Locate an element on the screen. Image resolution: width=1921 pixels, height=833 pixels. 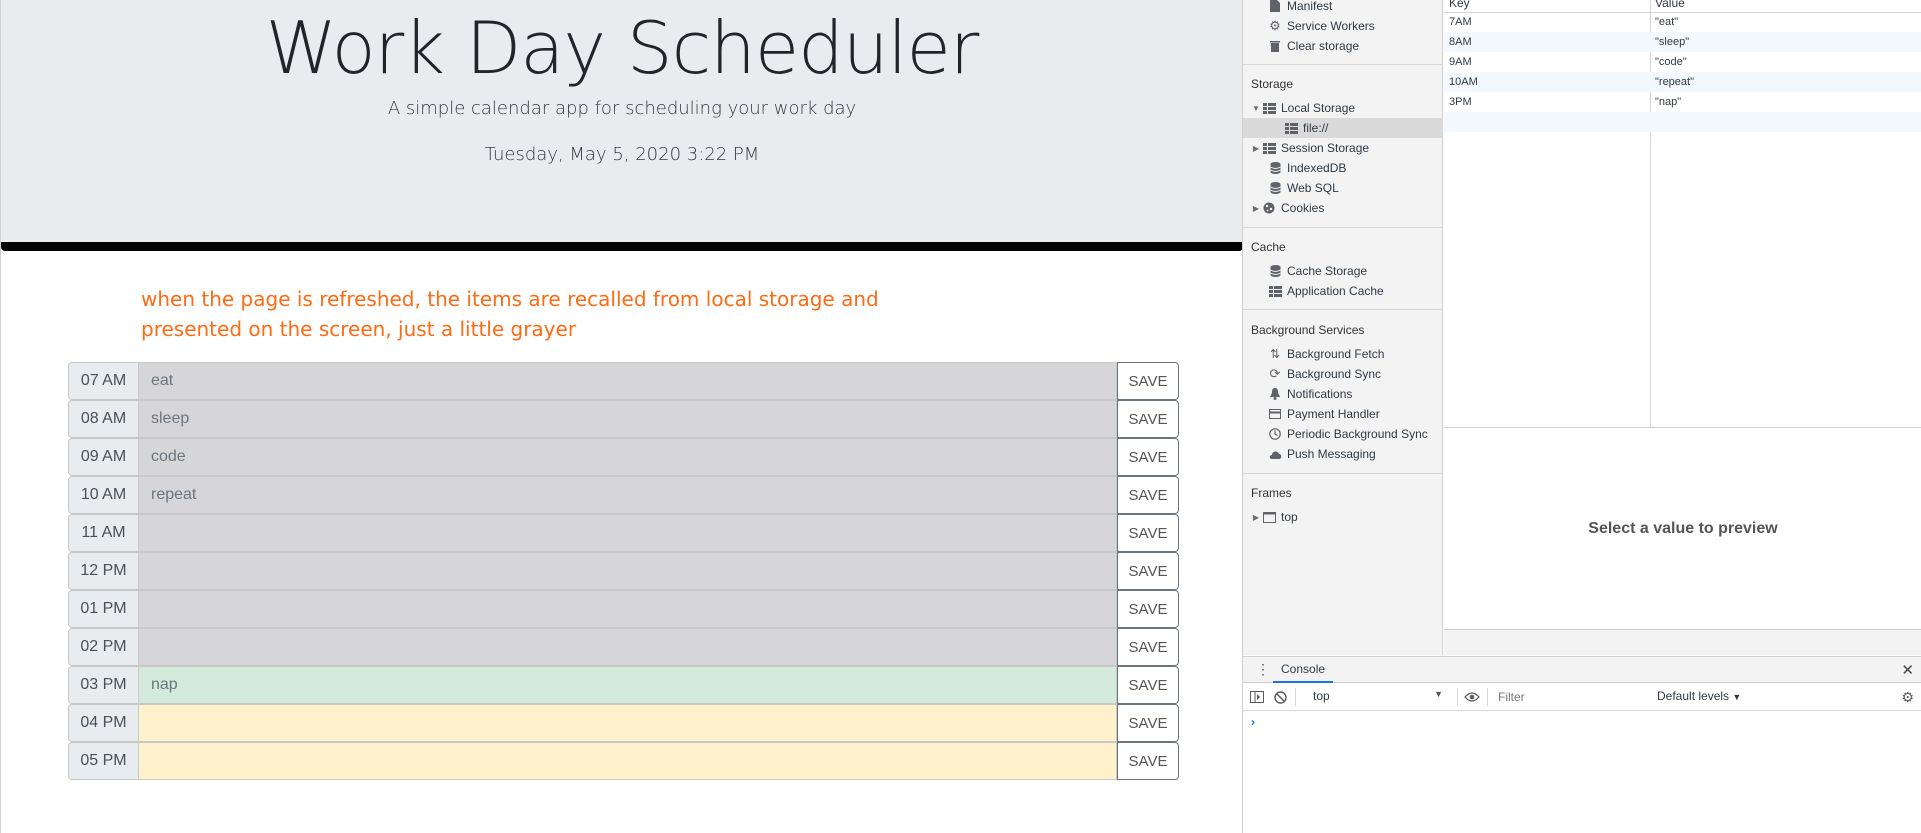
dropdown-arrow-icon: ▼ is located at coordinates (1737, 697).